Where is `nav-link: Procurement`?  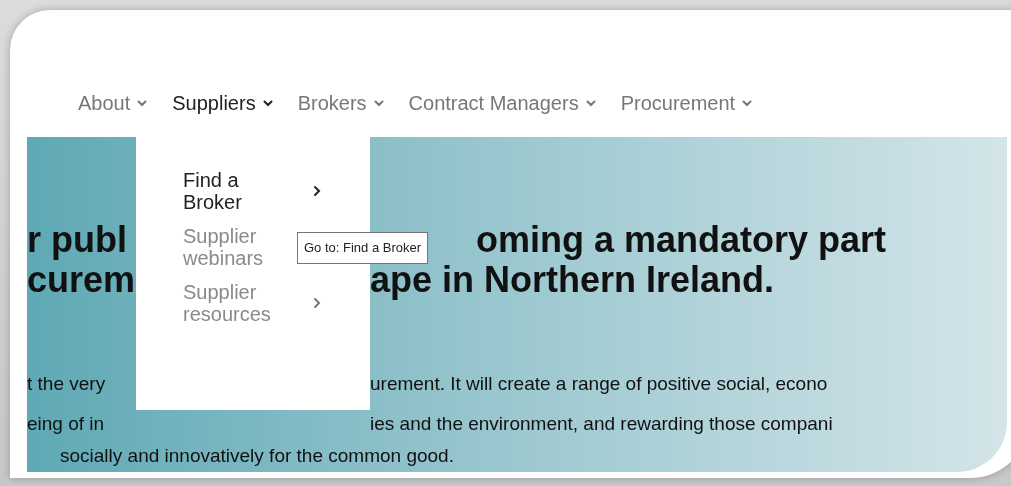
nav-link: Procurement is located at coordinates (687, 103).